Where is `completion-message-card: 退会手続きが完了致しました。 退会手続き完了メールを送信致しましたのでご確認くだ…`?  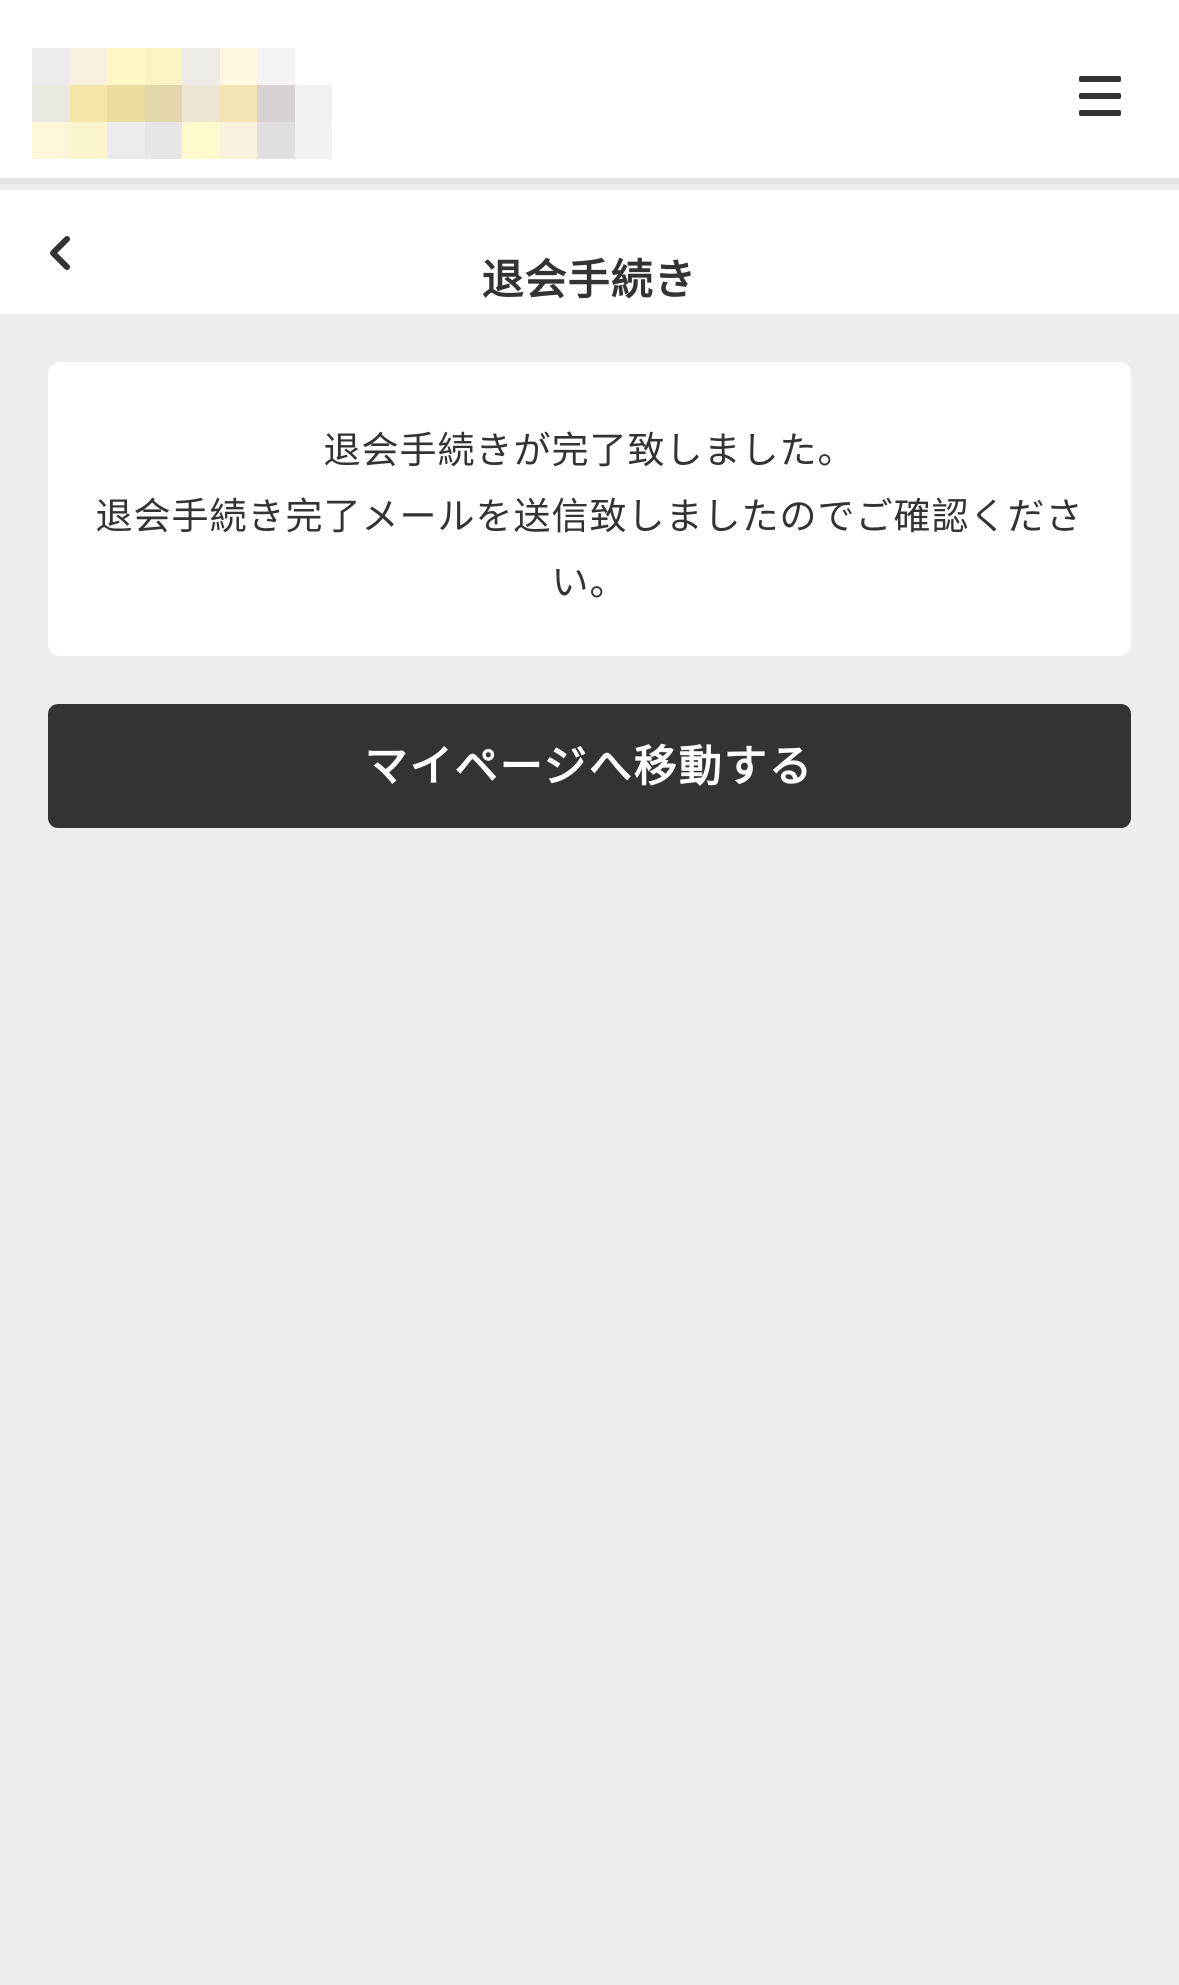 completion-message-card: 退会手続きが完了致しました。 退会手続き完了メールを送信致しましたのでご確認くだ… is located at coordinates (589, 509).